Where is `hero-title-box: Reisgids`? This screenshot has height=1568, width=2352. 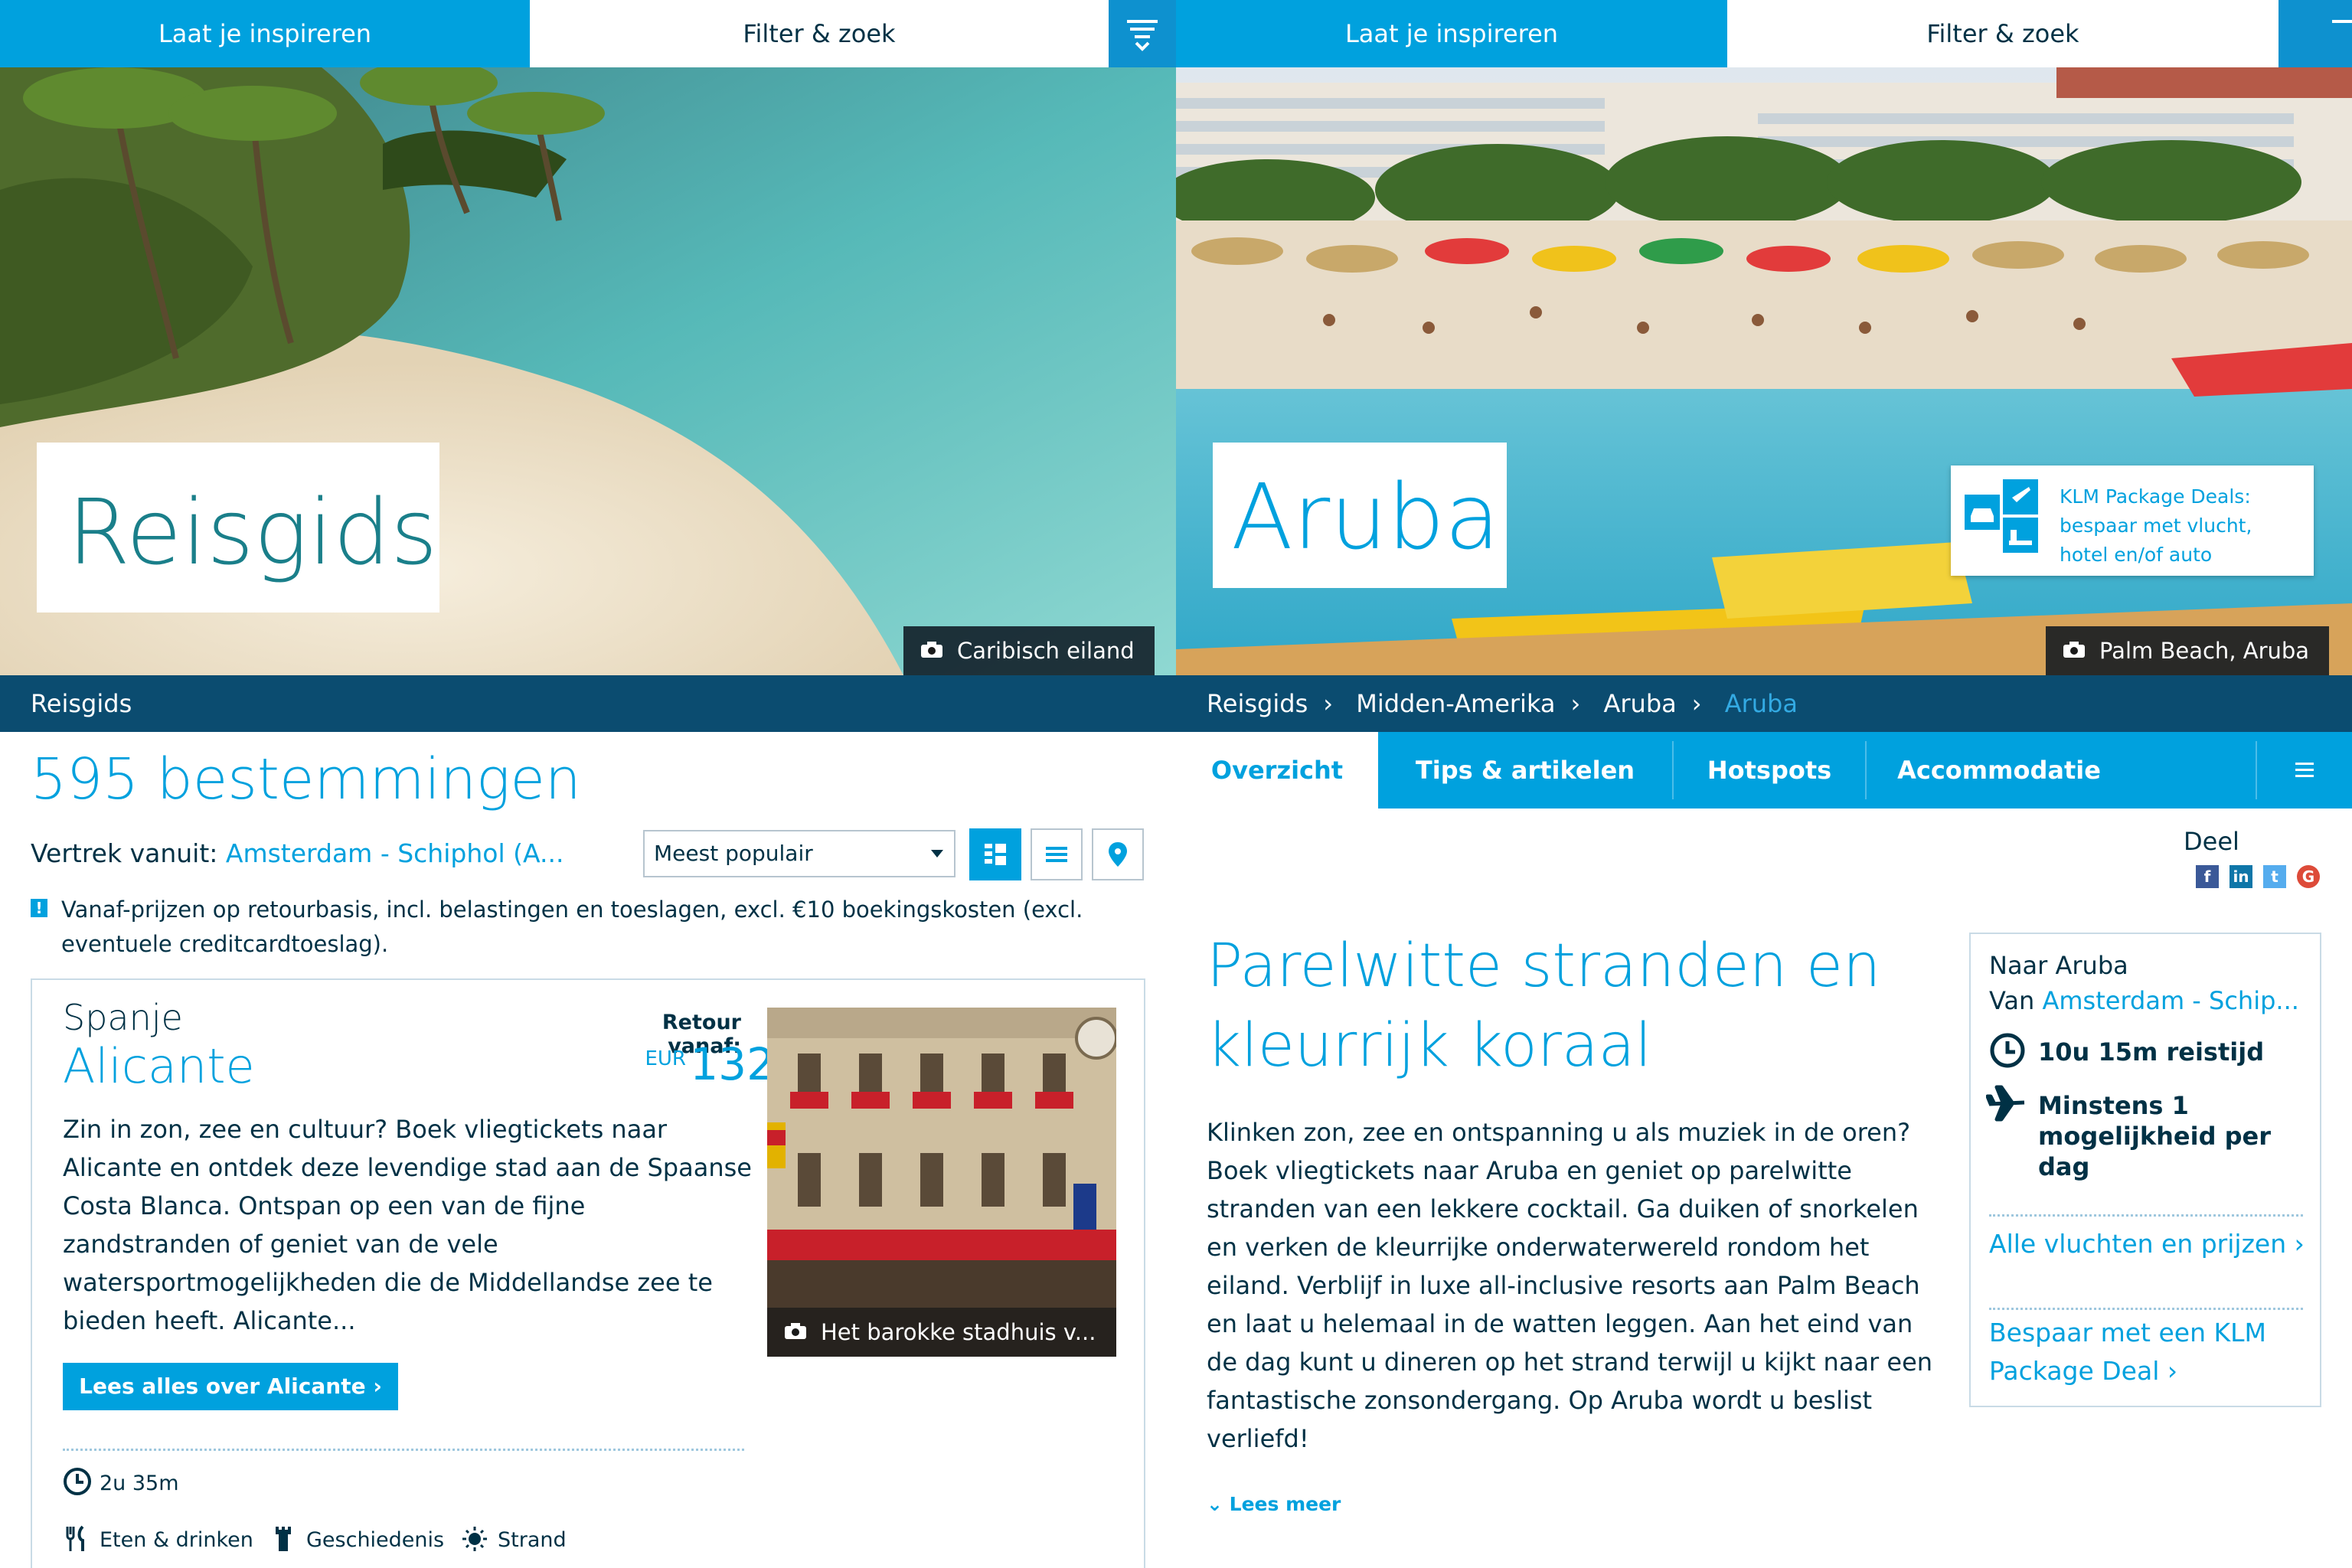 hero-title-box: Reisgids is located at coordinates (238, 527).